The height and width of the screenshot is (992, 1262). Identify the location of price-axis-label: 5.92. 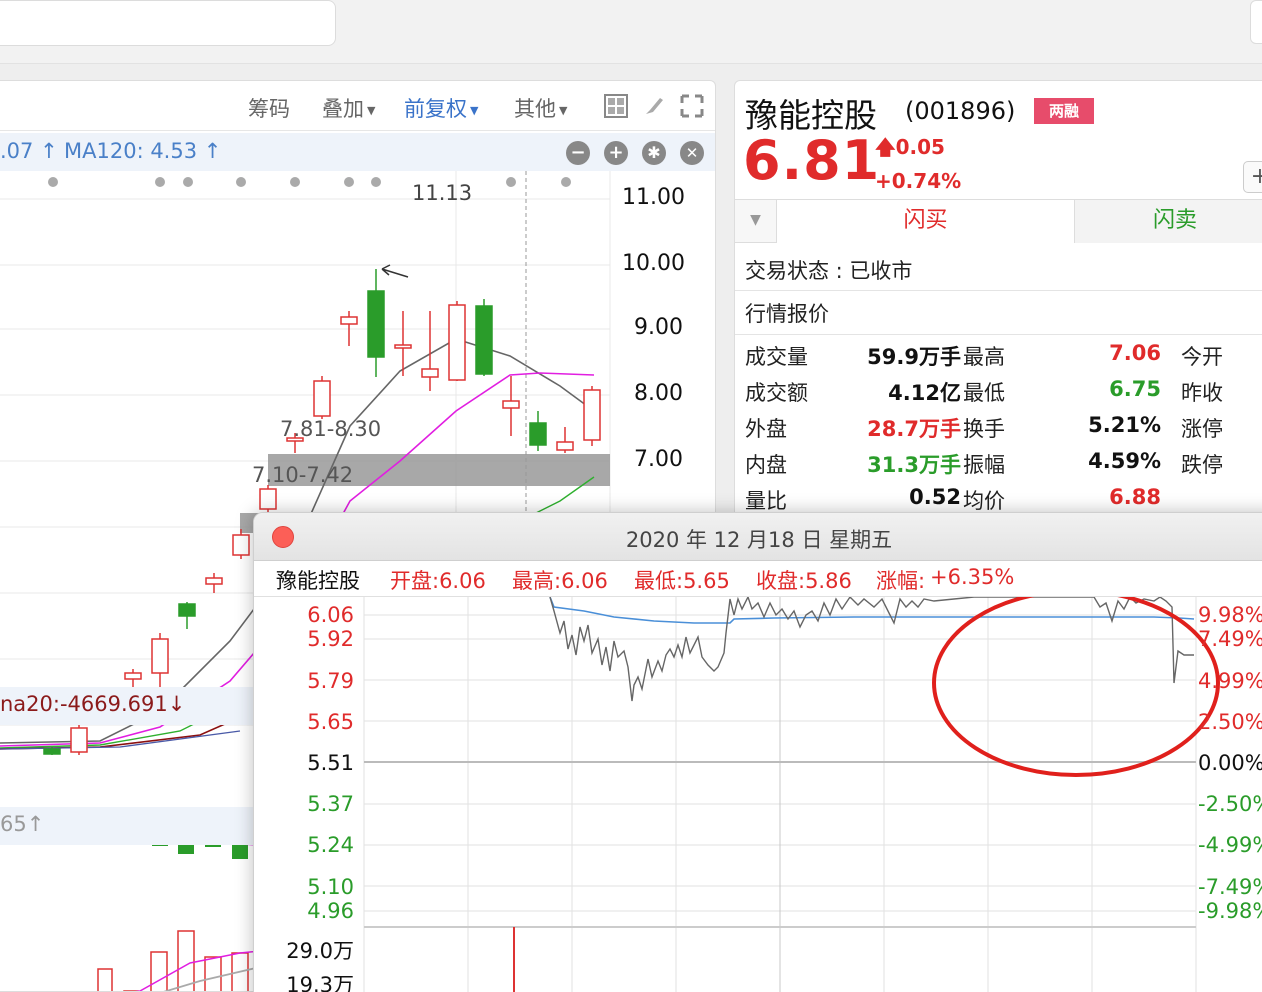
(330, 639).